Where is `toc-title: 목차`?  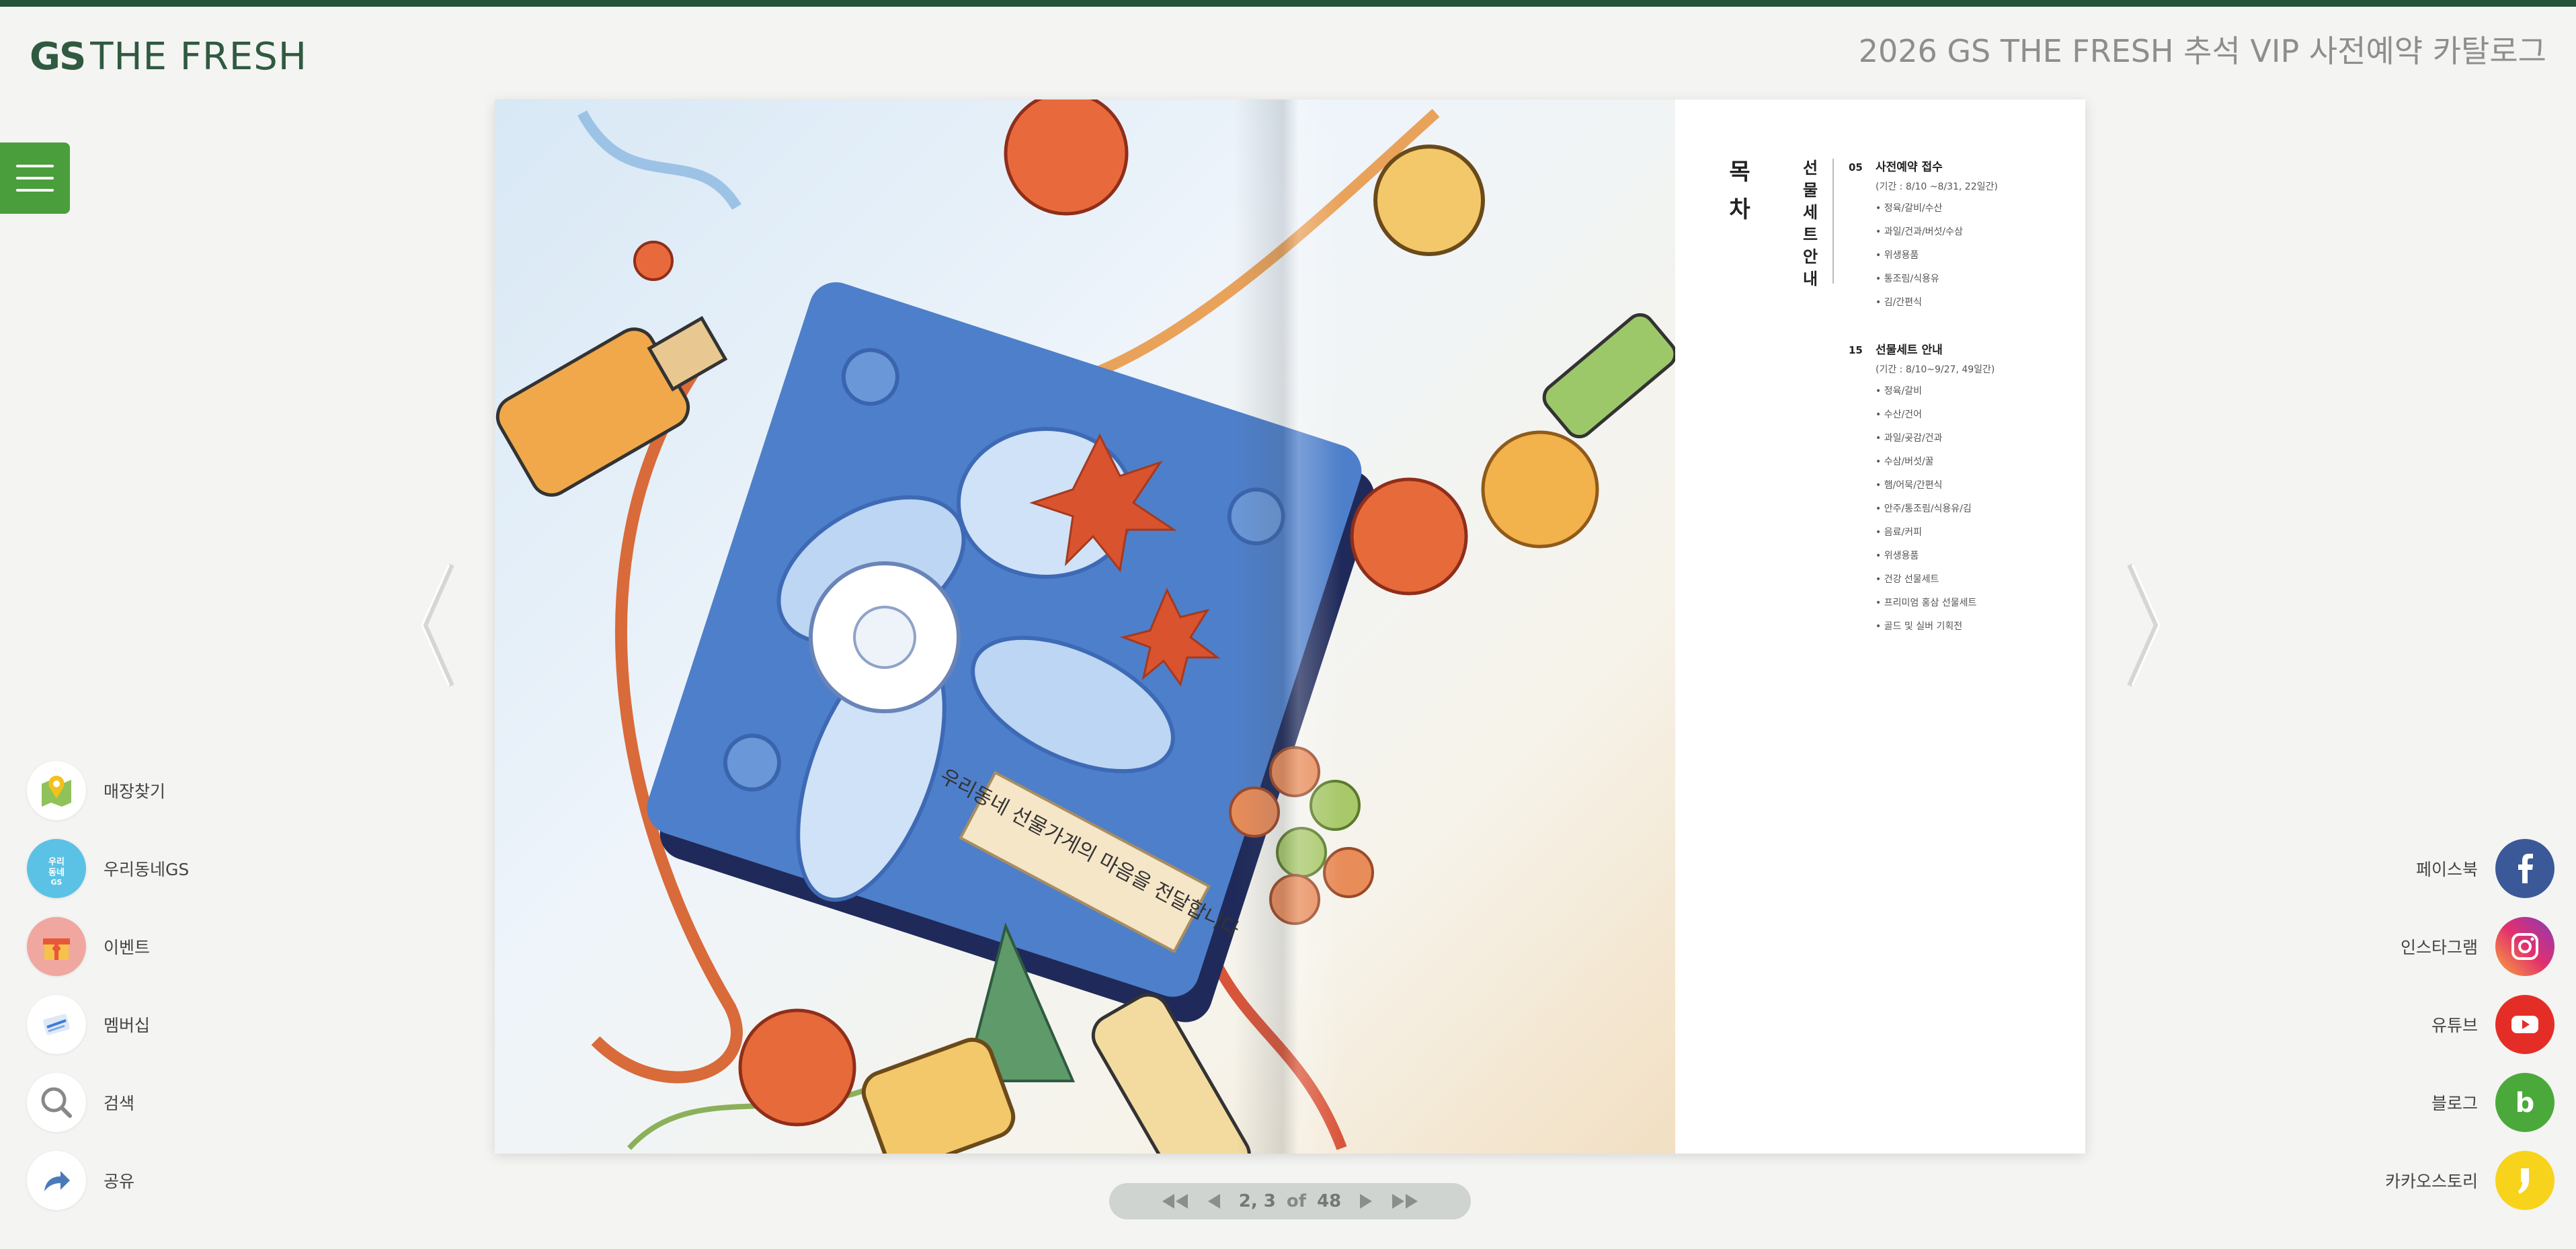 toc-title: 목차 is located at coordinates (1739, 191).